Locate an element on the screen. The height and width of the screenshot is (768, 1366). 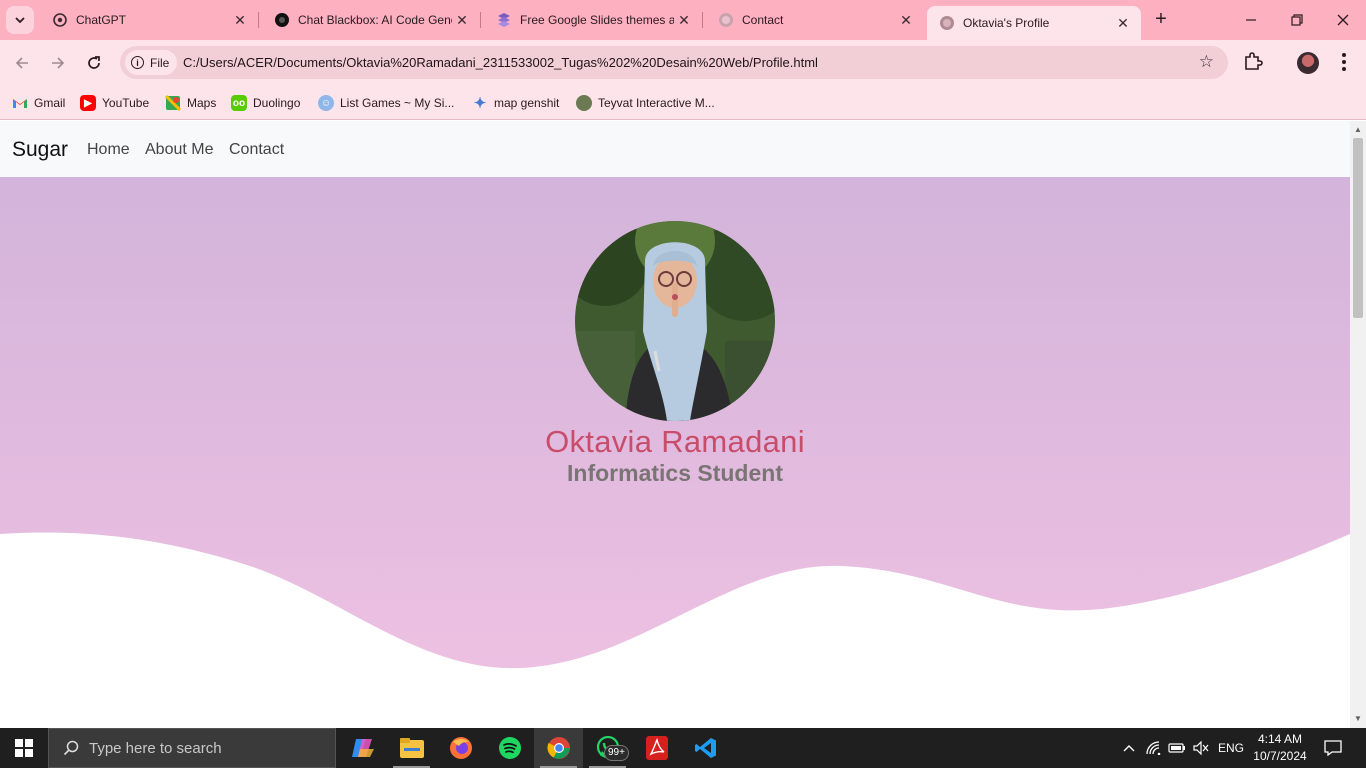
page-scrollbar: ▲ ▼ is located at coordinates (1358, 424).